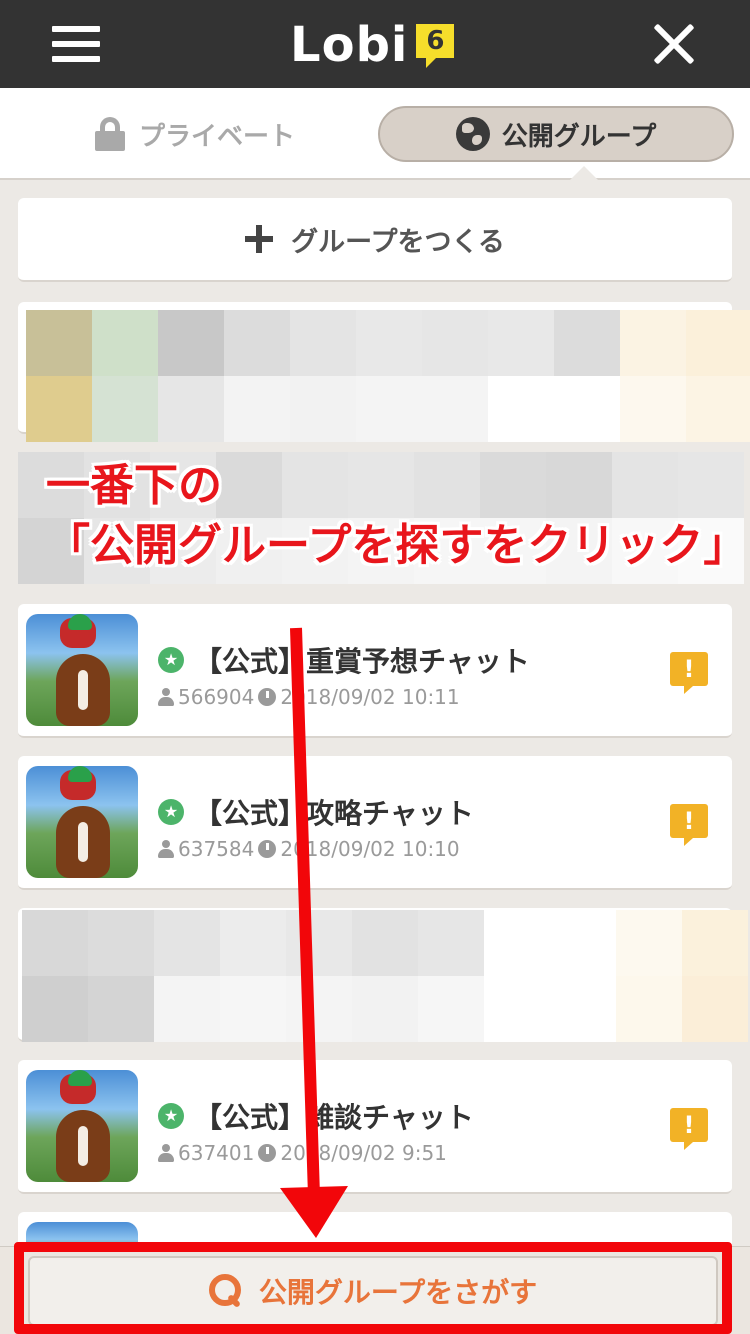 The width and height of the screenshot is (750, 1334). Describe the element at coordinates (398, 1292) in the screenshot. I see `search-button-label: 公開グループをさがす` at that location.